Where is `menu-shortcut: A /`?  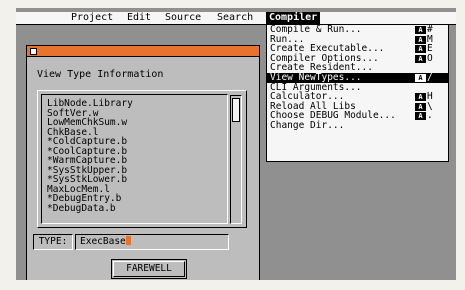
menu-shortcut: A / is located at coordinates (426, 78).